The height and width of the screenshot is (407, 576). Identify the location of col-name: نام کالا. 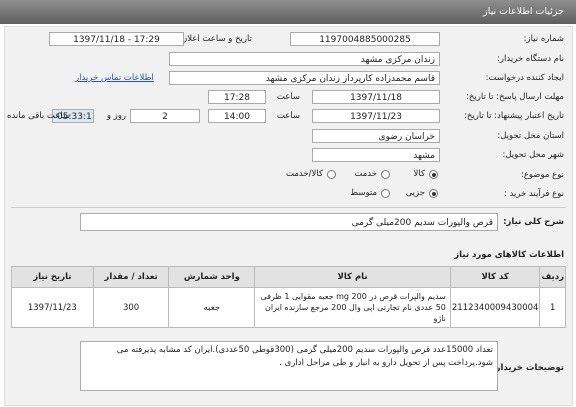
(352, 277).